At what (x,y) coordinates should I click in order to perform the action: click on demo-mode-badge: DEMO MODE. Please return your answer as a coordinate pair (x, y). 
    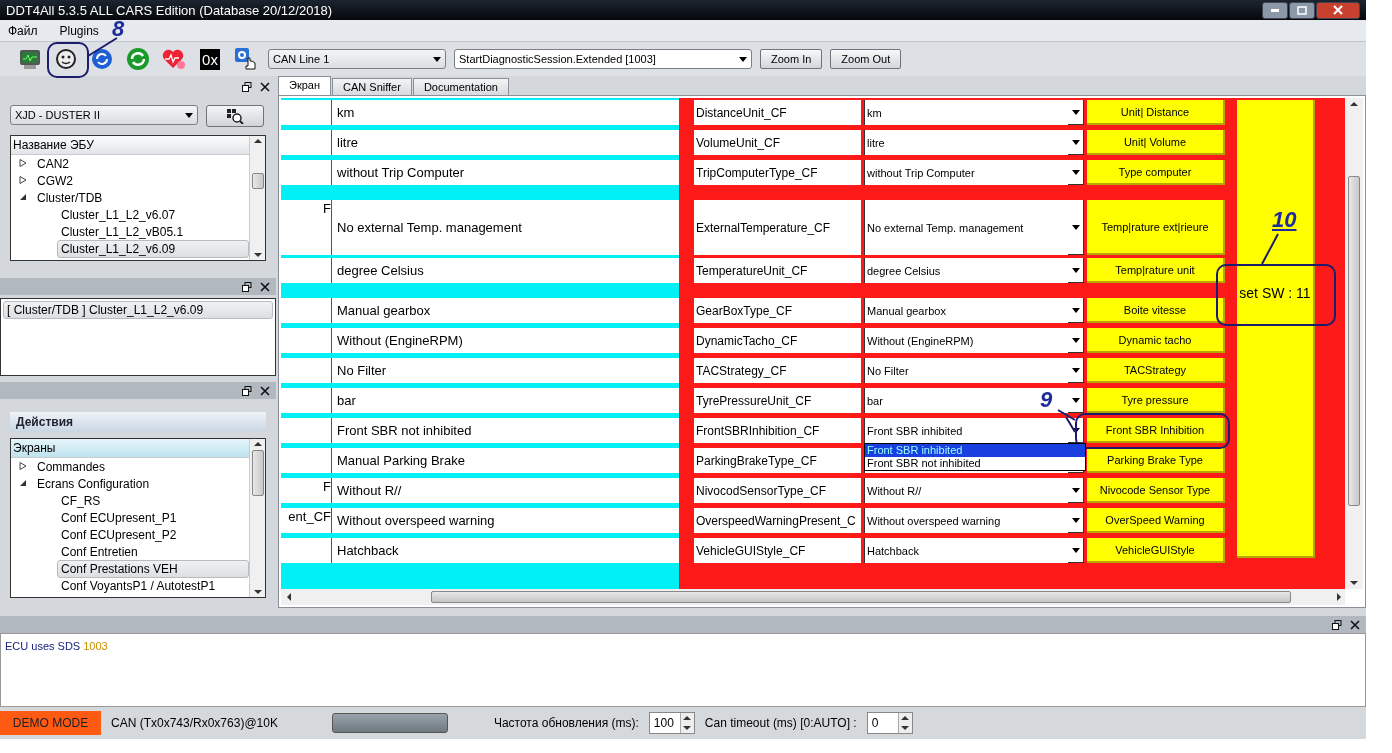
    Looking at the image, I should click on (50, 723).